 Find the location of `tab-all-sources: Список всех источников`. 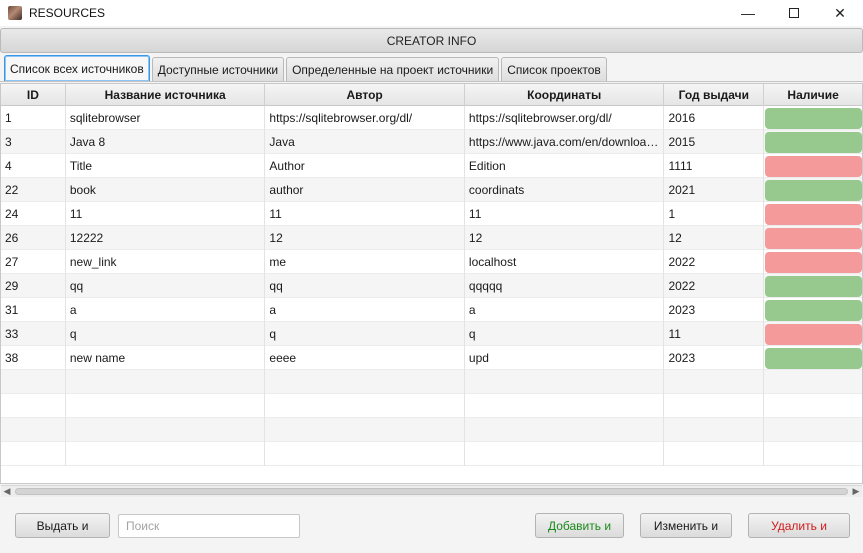

tab-all-sources: Список всех источников is located at coordinates (77, 68).